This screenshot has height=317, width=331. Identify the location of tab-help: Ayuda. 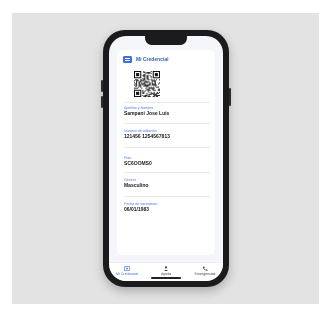
(166, 271).